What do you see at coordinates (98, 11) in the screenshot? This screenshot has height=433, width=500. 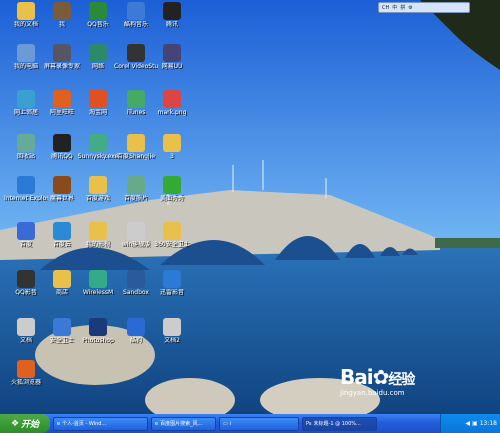 I see `music-icon` at bounding box center [98, 11].